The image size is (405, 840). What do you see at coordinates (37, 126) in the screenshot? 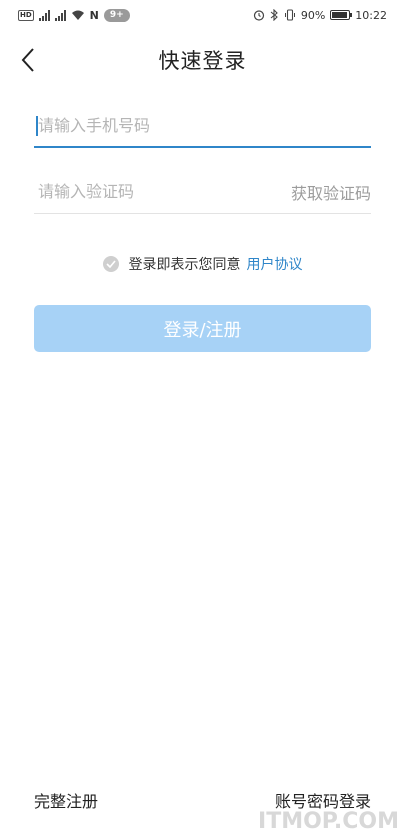
I see `text-caret` at bounding box center [37, 126].